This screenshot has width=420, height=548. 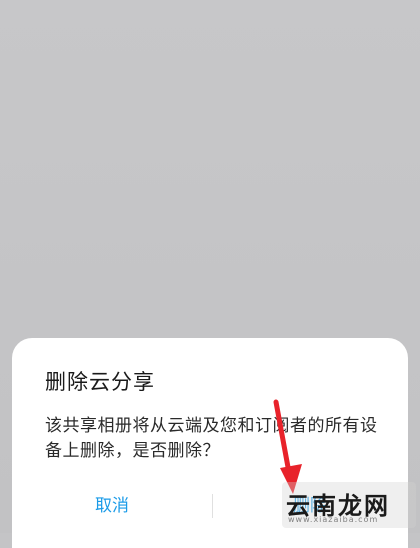 I want to click on dialog-title: 删除云分享, so click(x=100, y=382).